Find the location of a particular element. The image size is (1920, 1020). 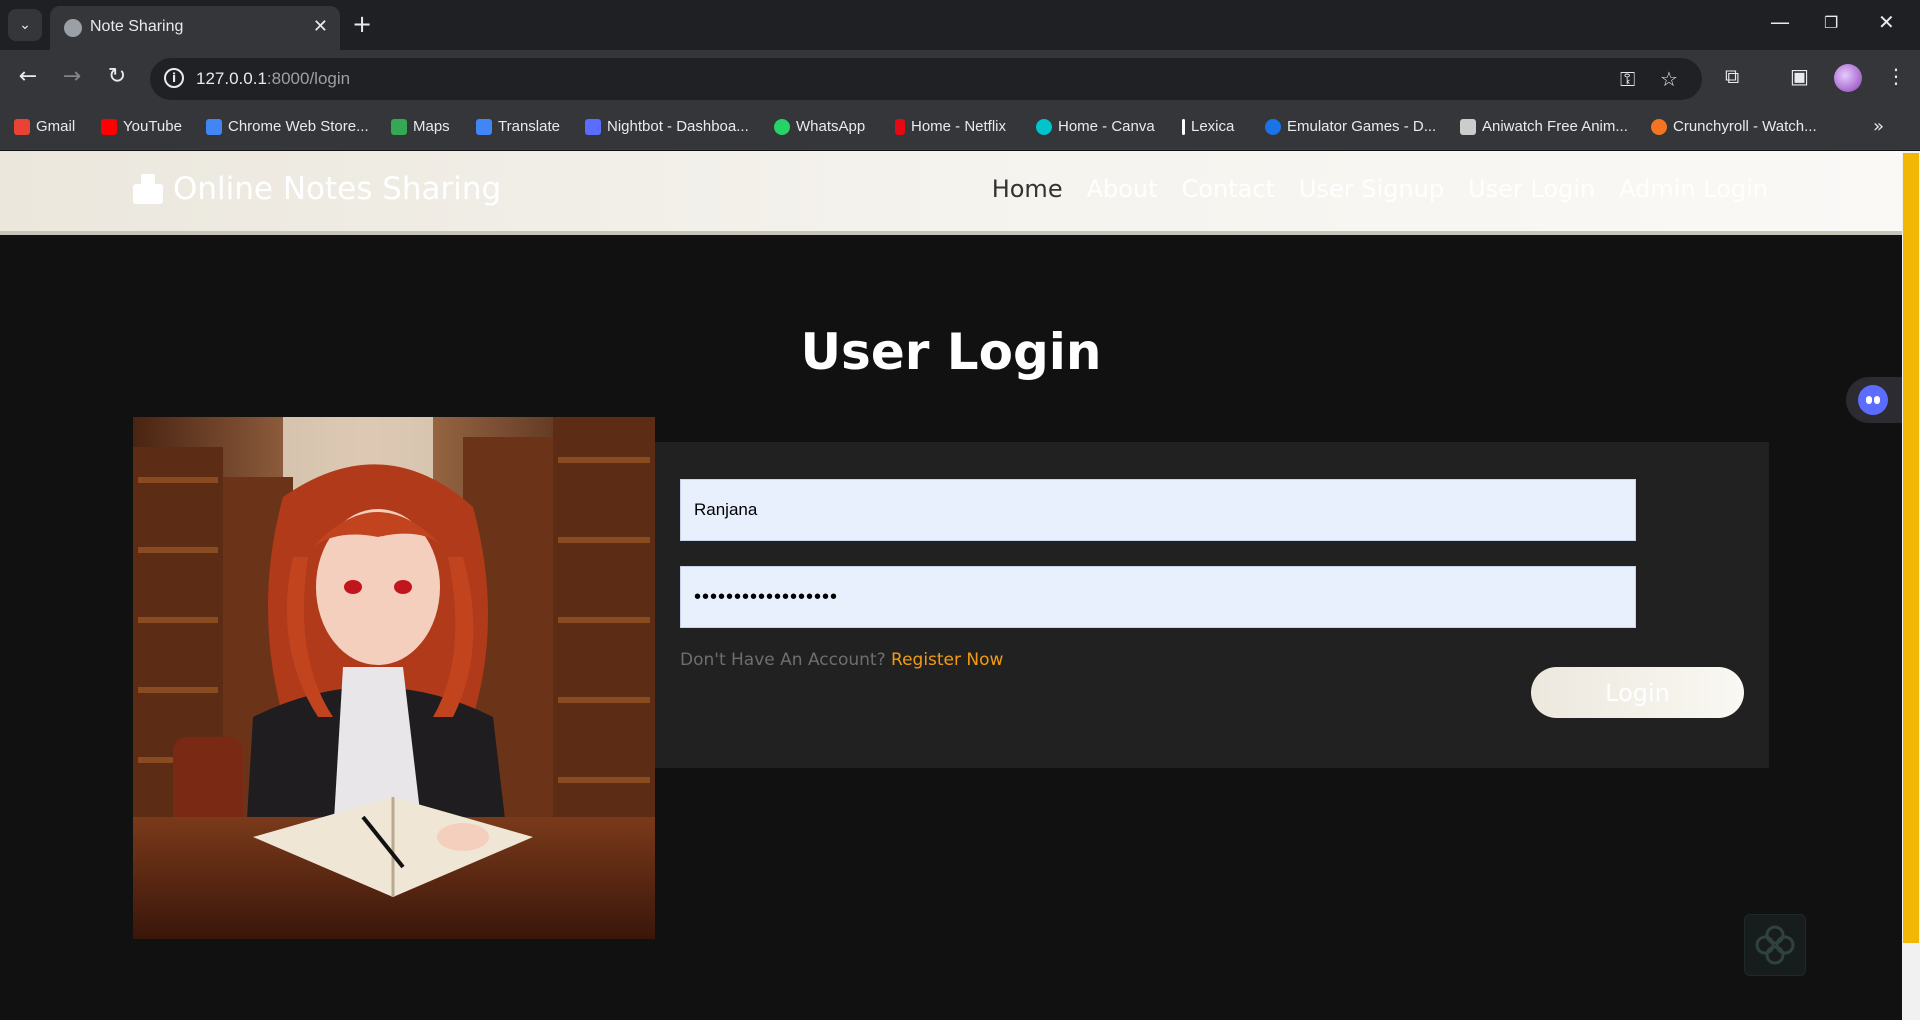

username-input: Ranjana is located at coordinates (1158, 510).